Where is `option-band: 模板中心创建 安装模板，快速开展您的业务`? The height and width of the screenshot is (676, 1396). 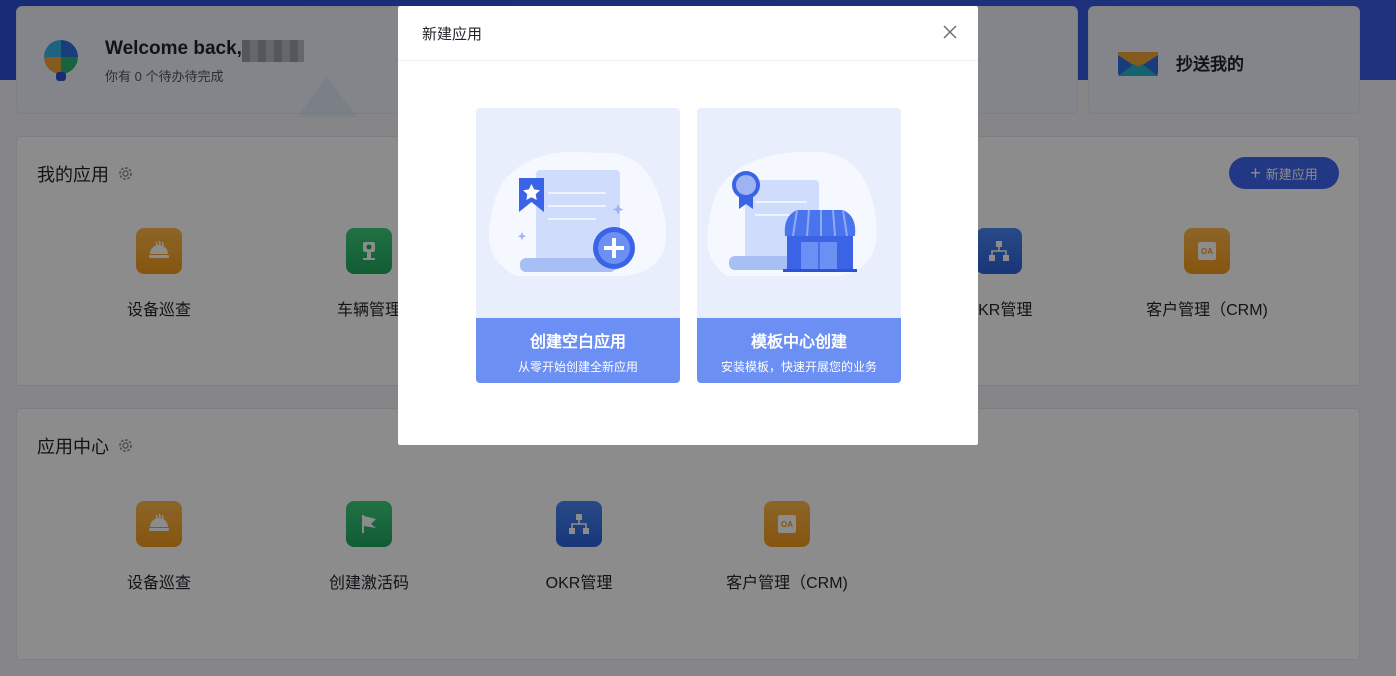
option-band: 模板中心创建 安装模板，快速开展您的业务 is located at coordinates (799, 350).